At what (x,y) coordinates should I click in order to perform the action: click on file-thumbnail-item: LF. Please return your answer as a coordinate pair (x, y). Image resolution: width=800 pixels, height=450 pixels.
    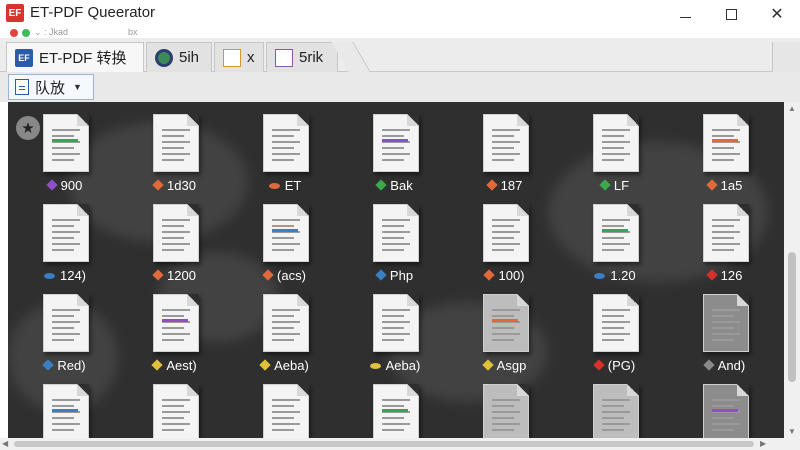
    Looking at the image, I should click on (615, 153).